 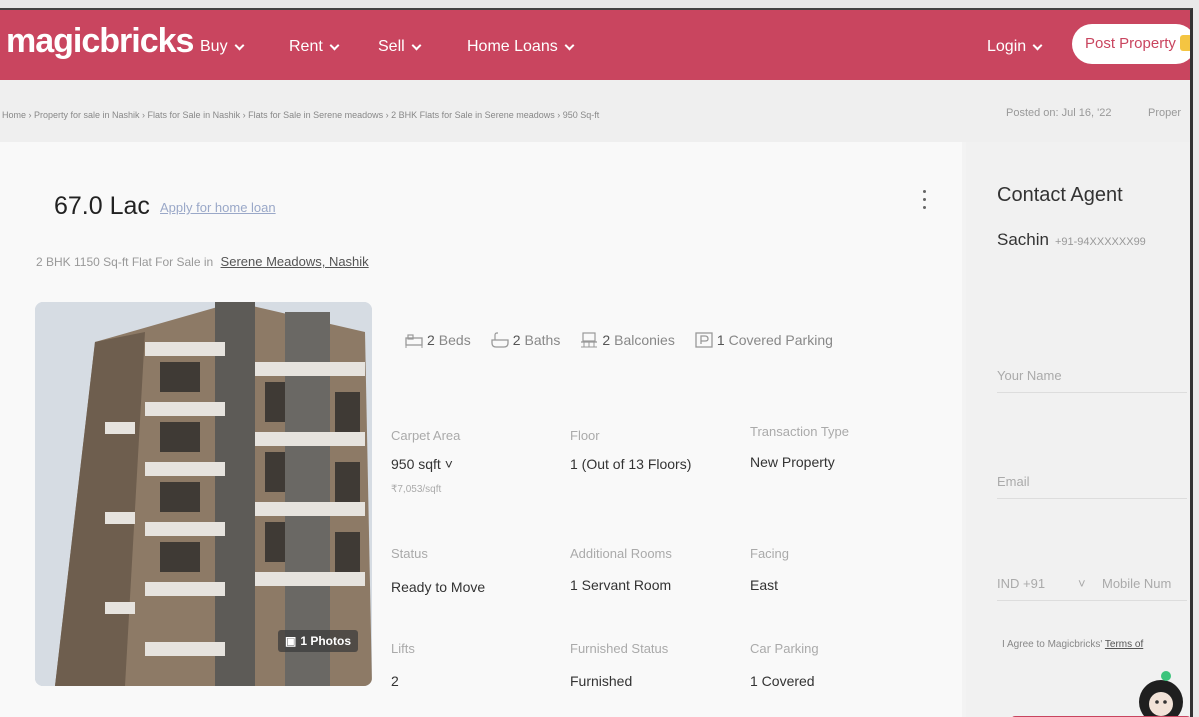 What do you see at coordinates (792, 462) in the screenshot?
I see `detail-value: New Property` at bounding box center [792, 462].